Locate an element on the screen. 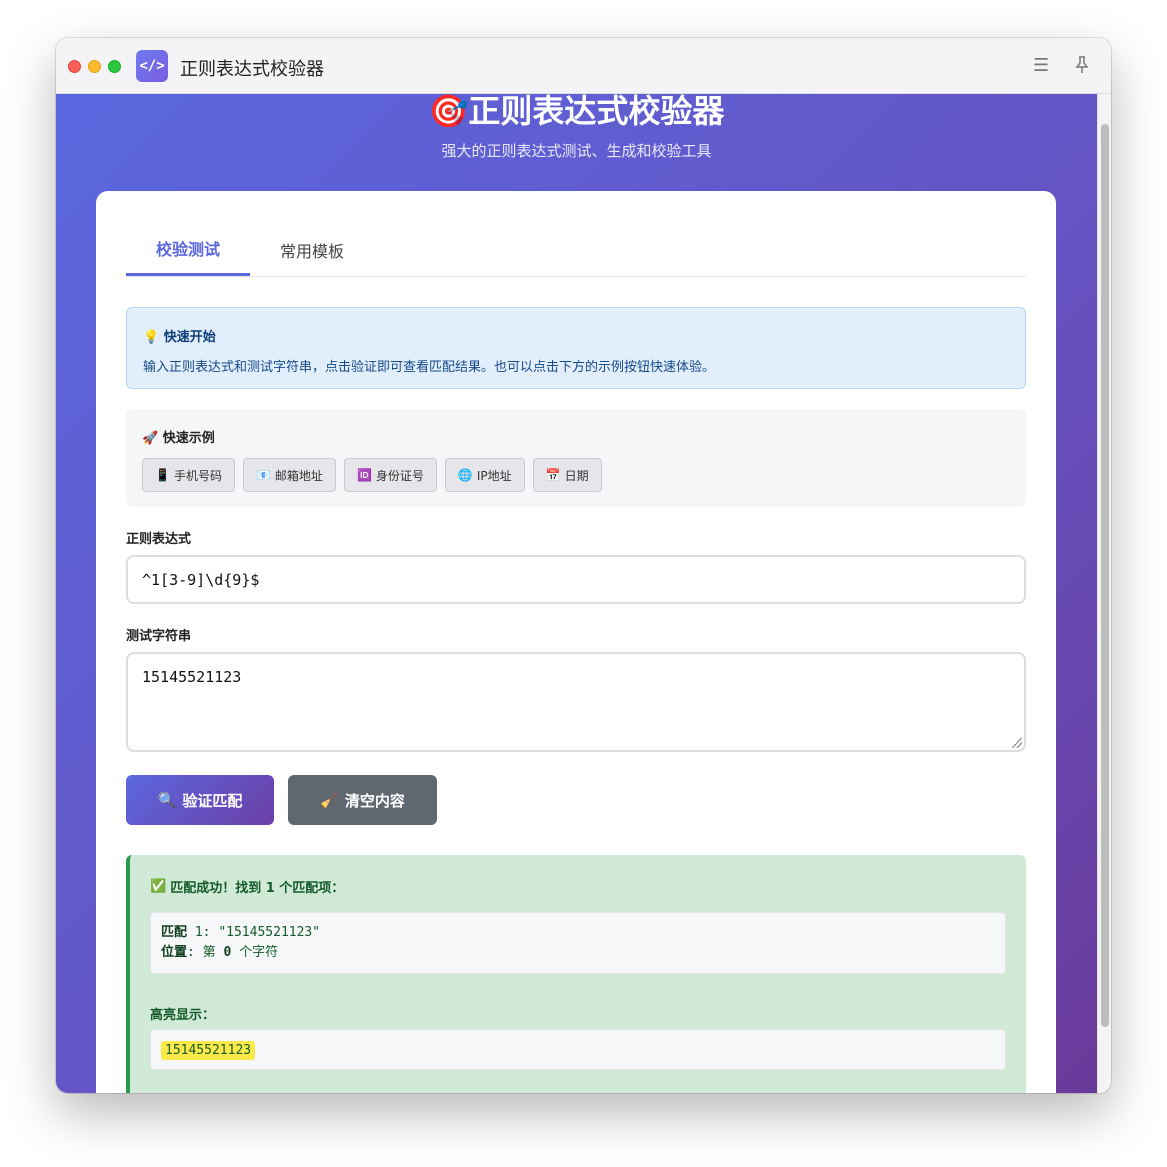  close-window-button is located at coordinates (74, 66).